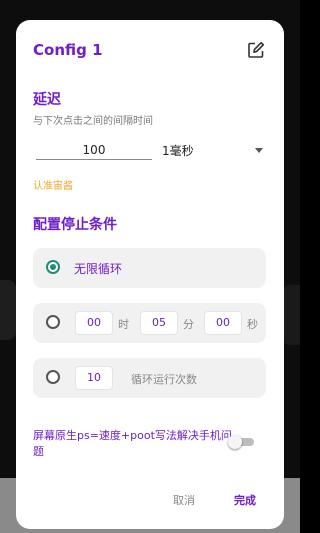 Image resolution: width=320 pixels, height=533 pixels. Describe the element at coordinates (159, 323) in the screenshot. I see `minutes-input: 05` at that location.